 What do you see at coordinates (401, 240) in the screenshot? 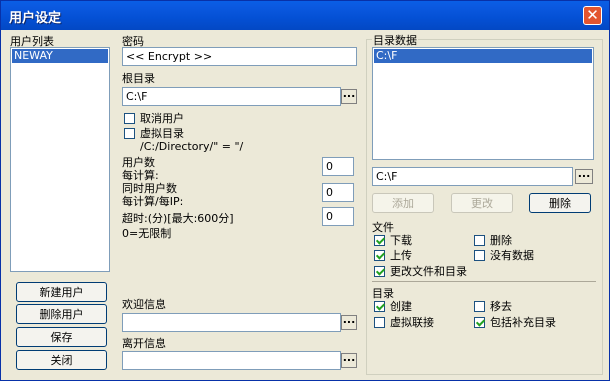
I see `download-label: 下载` at bounding box center [401, 240].